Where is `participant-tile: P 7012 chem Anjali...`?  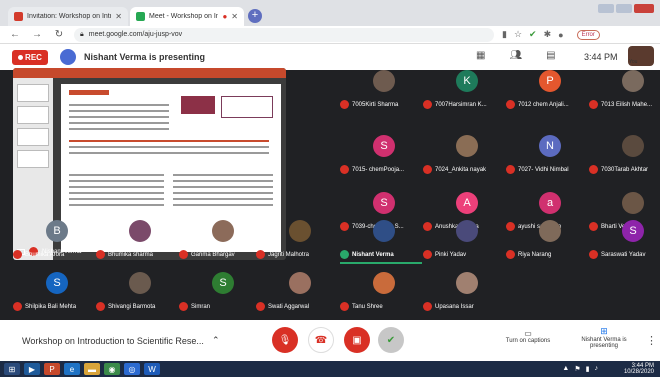 participant-tile: P 7012 chem Anjali... is located at coordinates (550, 92).